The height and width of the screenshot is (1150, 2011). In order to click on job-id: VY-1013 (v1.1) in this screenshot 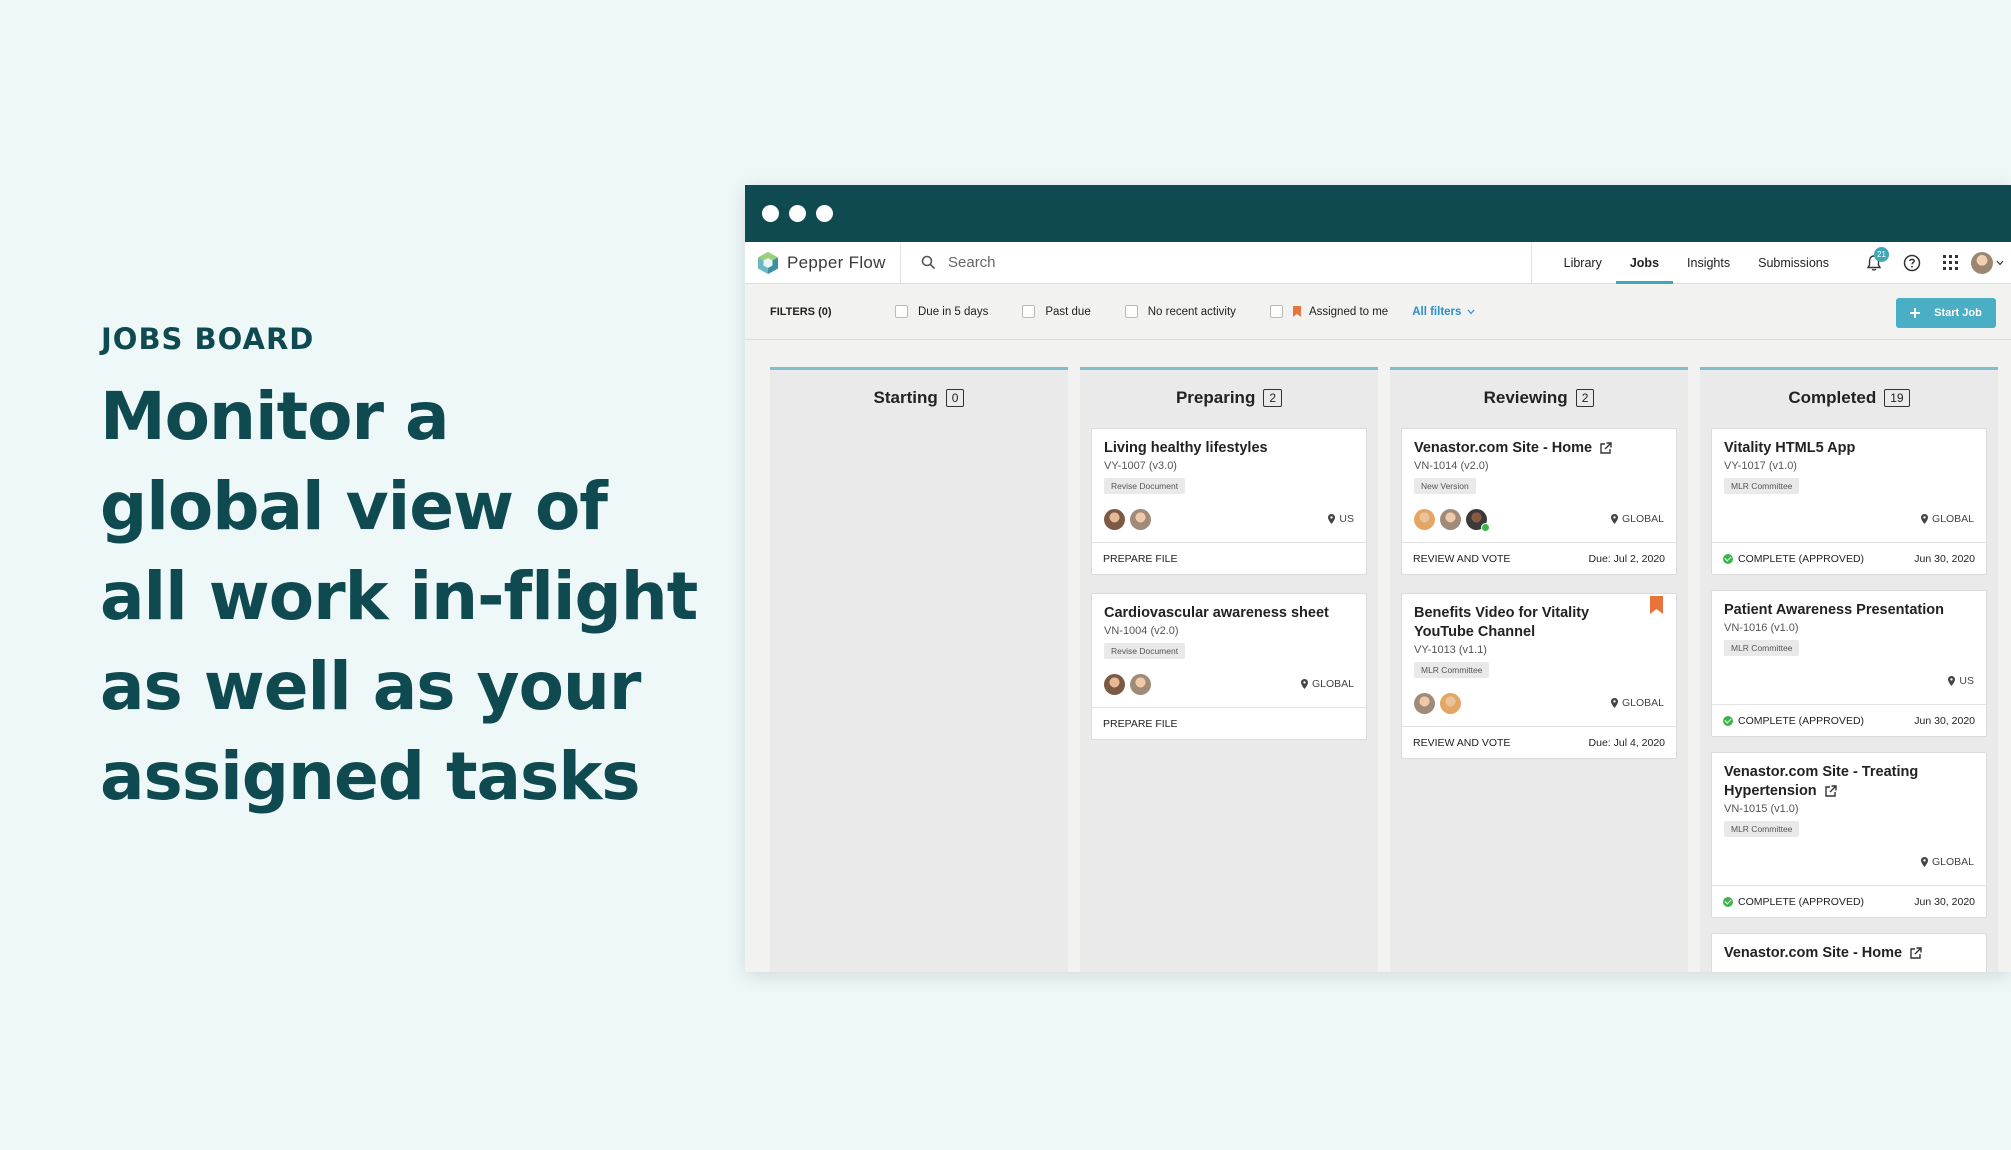, I will do `click(1450, 650)`.